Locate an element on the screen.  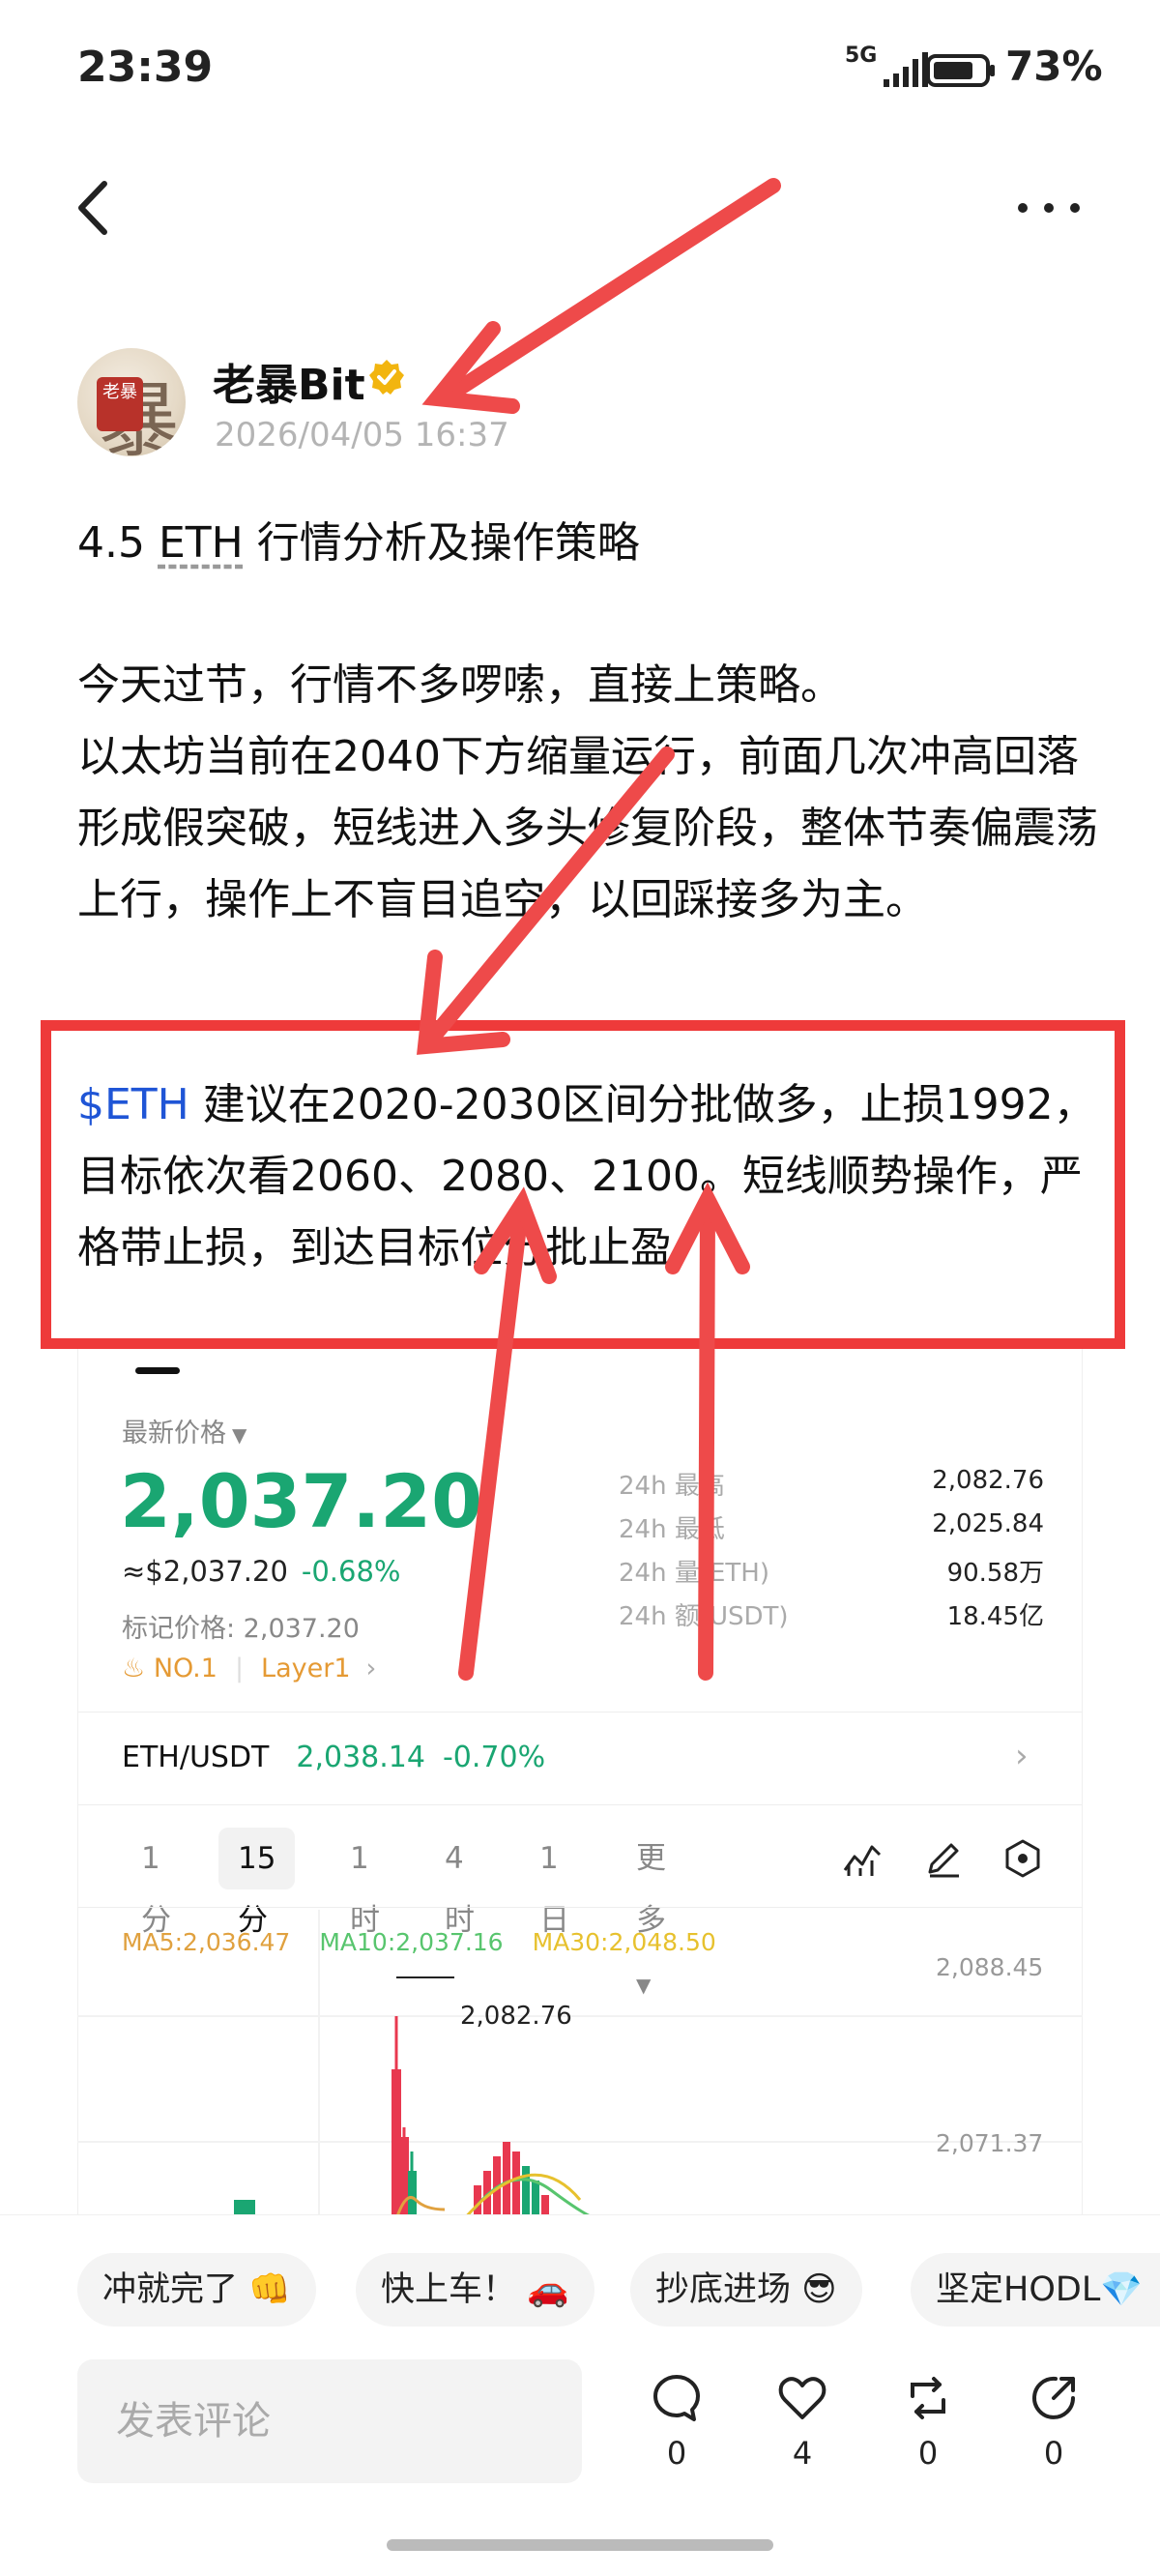
card-tab-indicator is located at coordinates (157, 1370).